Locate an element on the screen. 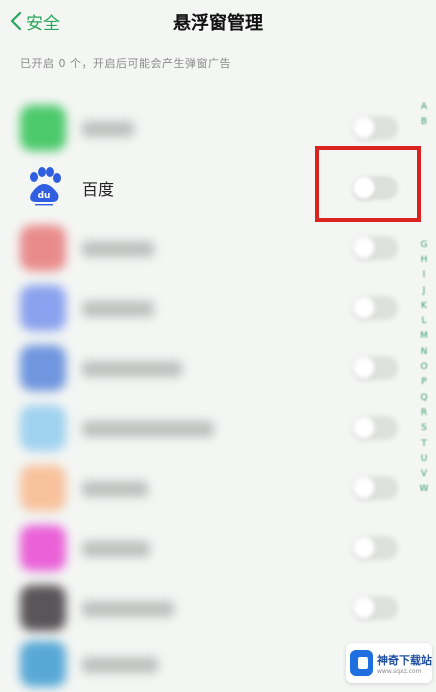 This screenshot has width=436, height=692. index-letter: L is located at coordinates (424, 321).